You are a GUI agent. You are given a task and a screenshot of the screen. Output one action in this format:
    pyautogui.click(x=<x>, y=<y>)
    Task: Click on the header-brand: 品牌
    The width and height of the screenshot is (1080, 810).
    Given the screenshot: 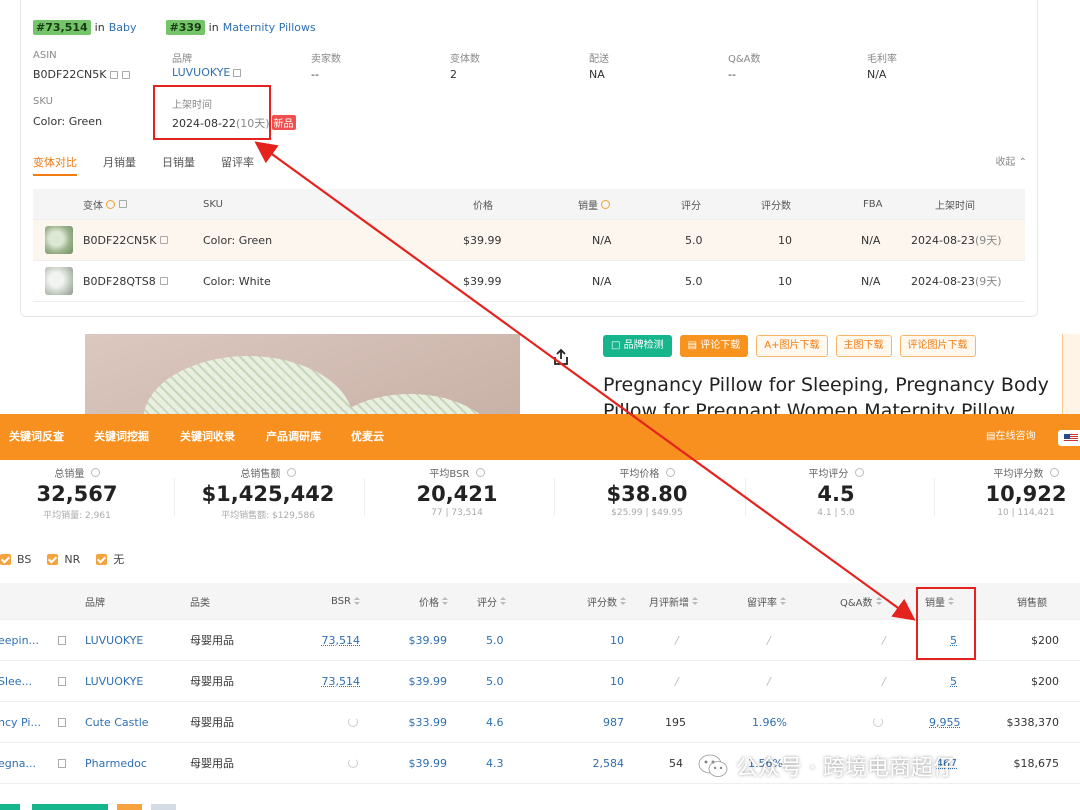 What is the action you would take?
    pyautogui.click(x=95, y=603)
    